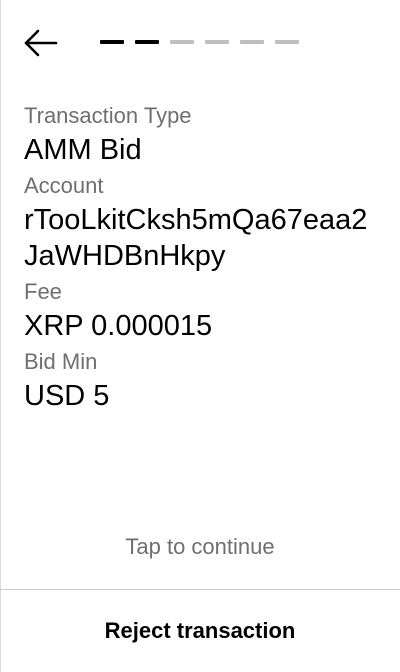  I want to click on field-value: XRP 0.000015, so click(118, 326).